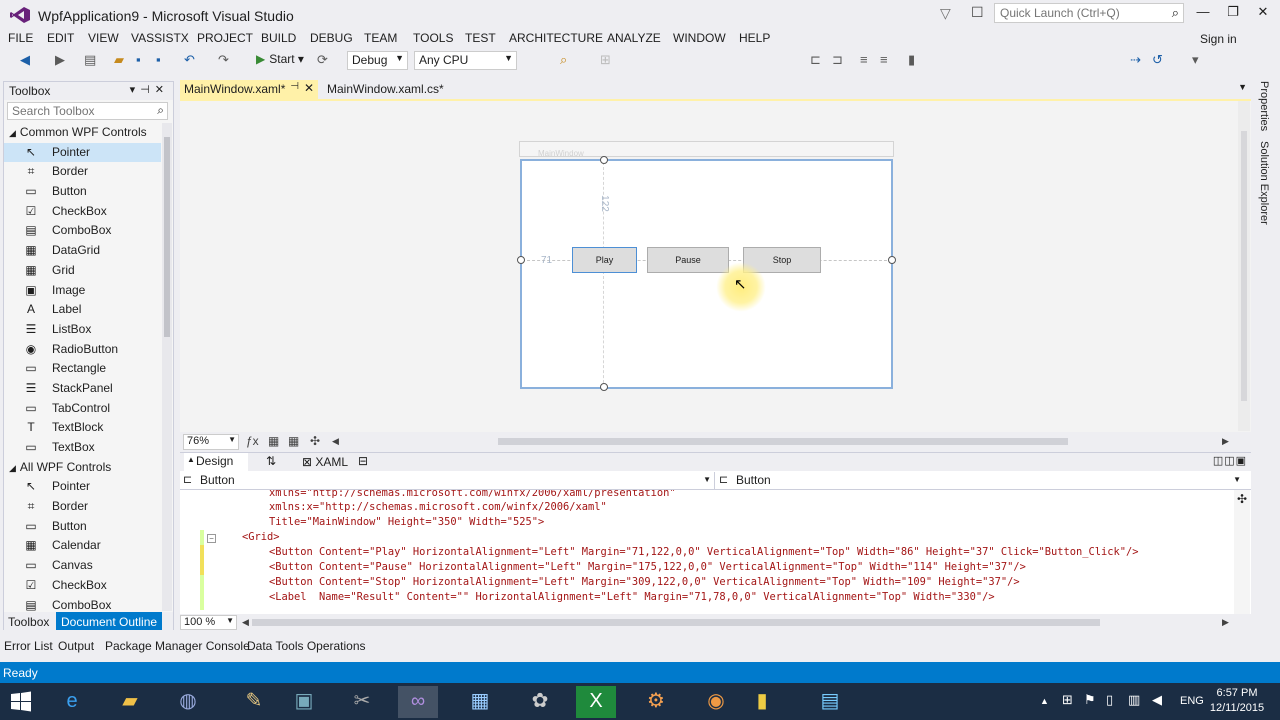  I want to click on tab-document-outline: Document Outline, so click(109, 621).